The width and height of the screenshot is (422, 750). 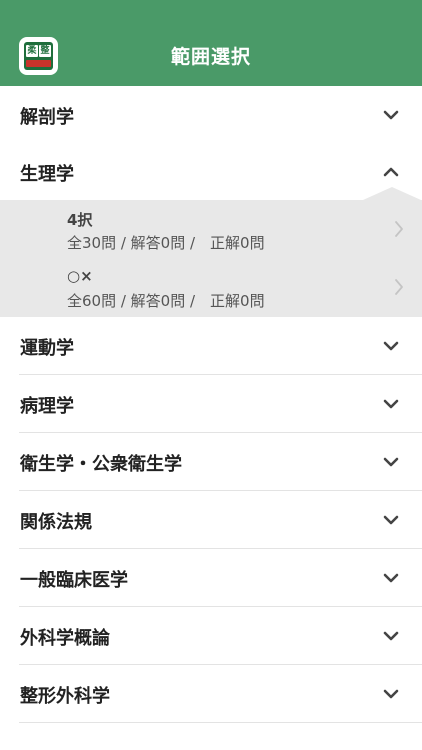 I want to click on subject-row-physiology: 生理学, so click(x=211, y=172).